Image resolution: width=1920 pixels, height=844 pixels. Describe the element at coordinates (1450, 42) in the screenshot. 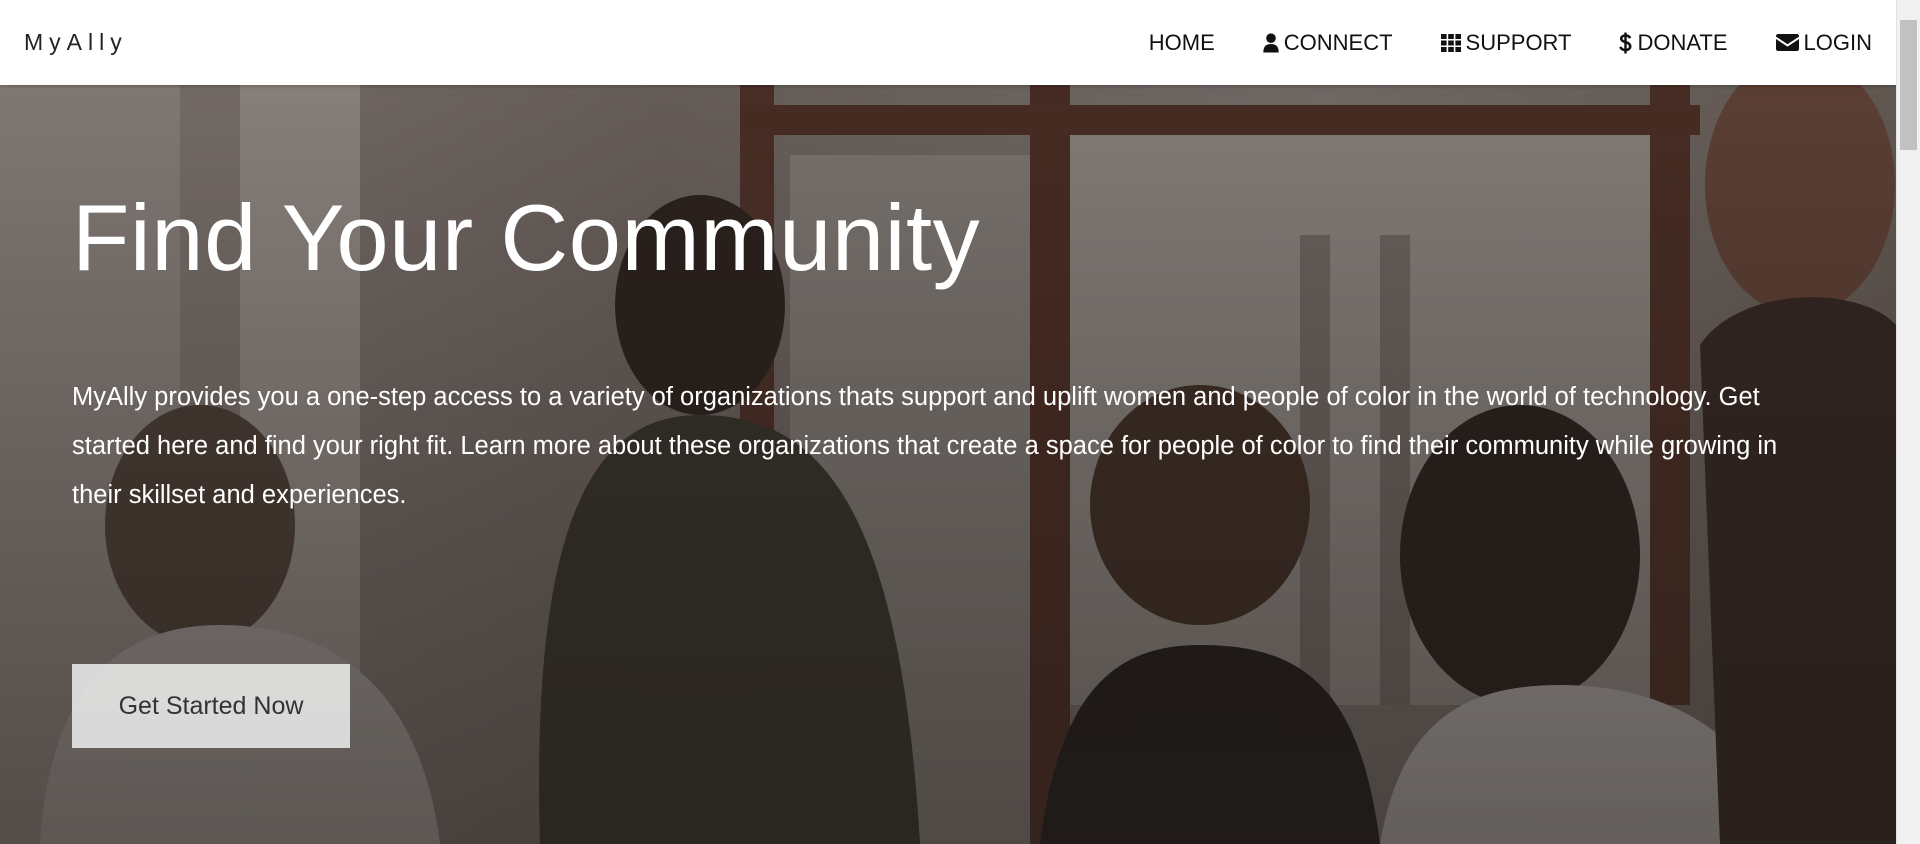

I see `grid-icon` at that location.